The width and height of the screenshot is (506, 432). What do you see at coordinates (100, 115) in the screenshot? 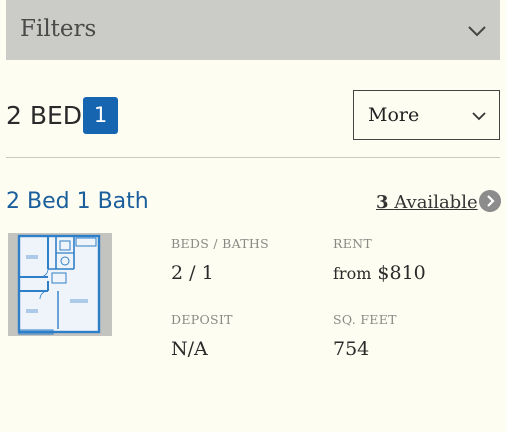
I see `bed-count-badge: 1` at bounding box center [100, 115].